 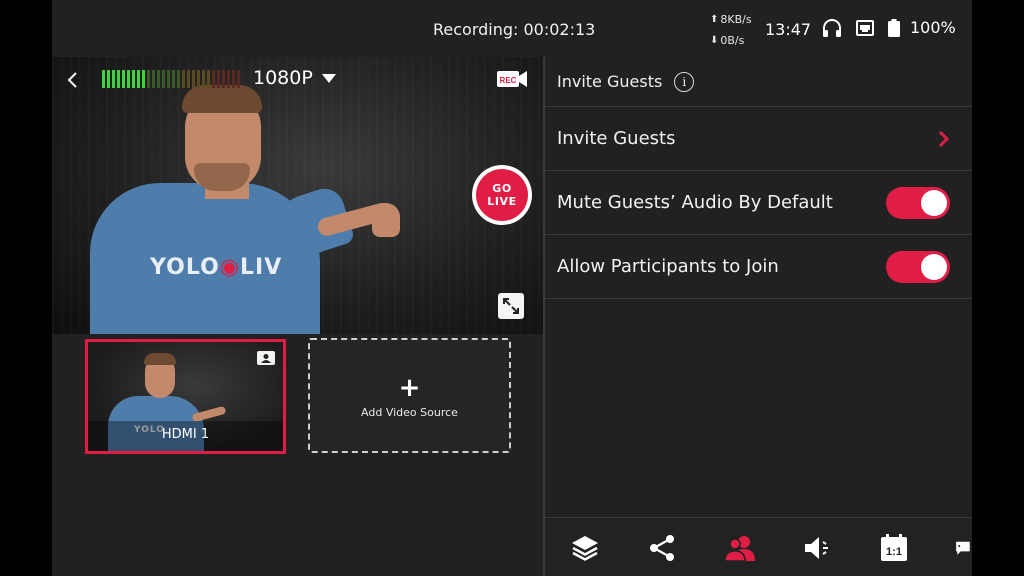 I want to click on panel-title: Invite Guests, so click(x=610, y=81).